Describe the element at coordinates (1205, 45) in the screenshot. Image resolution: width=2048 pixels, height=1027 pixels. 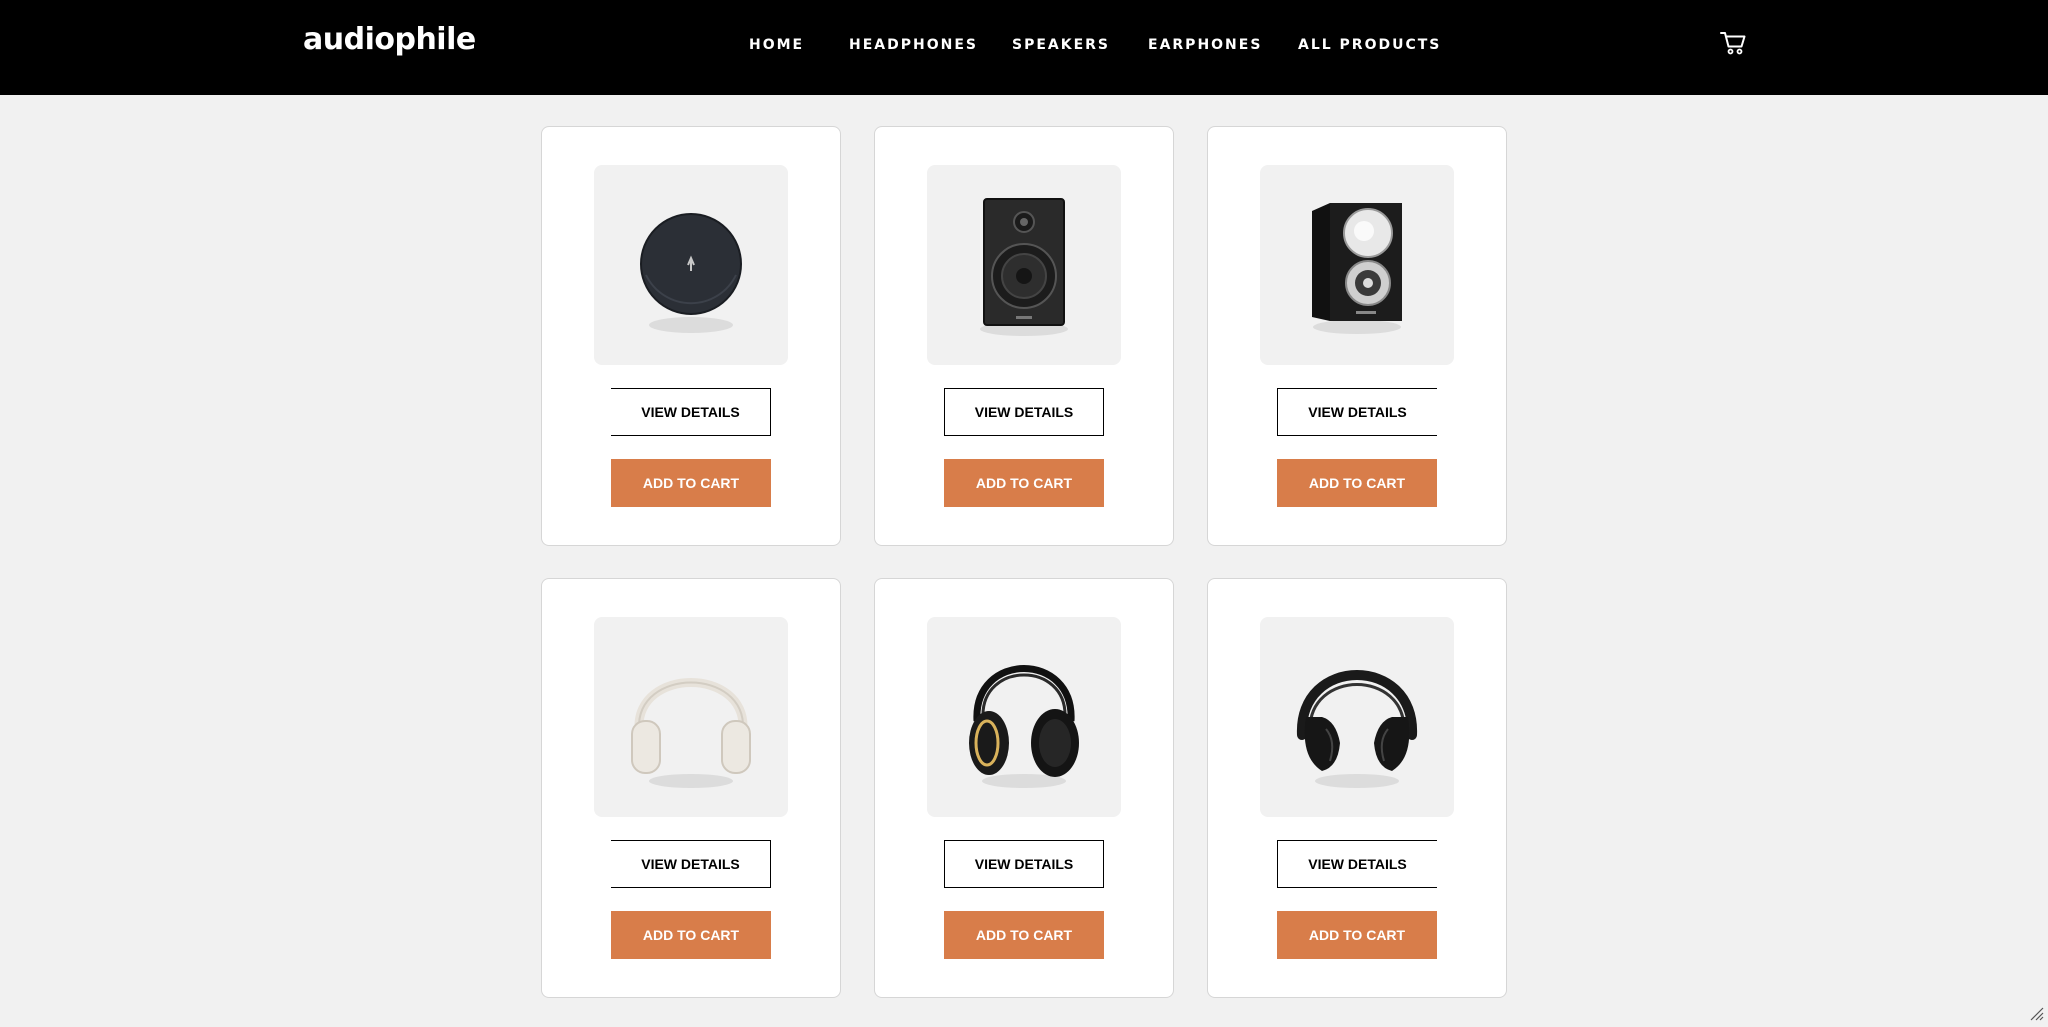
I see `nav-link-earphones: EARPHONES` at that location.